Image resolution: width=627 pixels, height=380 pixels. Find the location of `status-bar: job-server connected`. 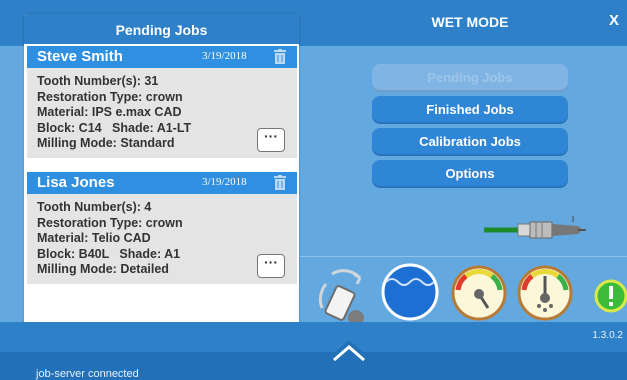

status-bar: job-server connected is located at coordinates (313, 366).